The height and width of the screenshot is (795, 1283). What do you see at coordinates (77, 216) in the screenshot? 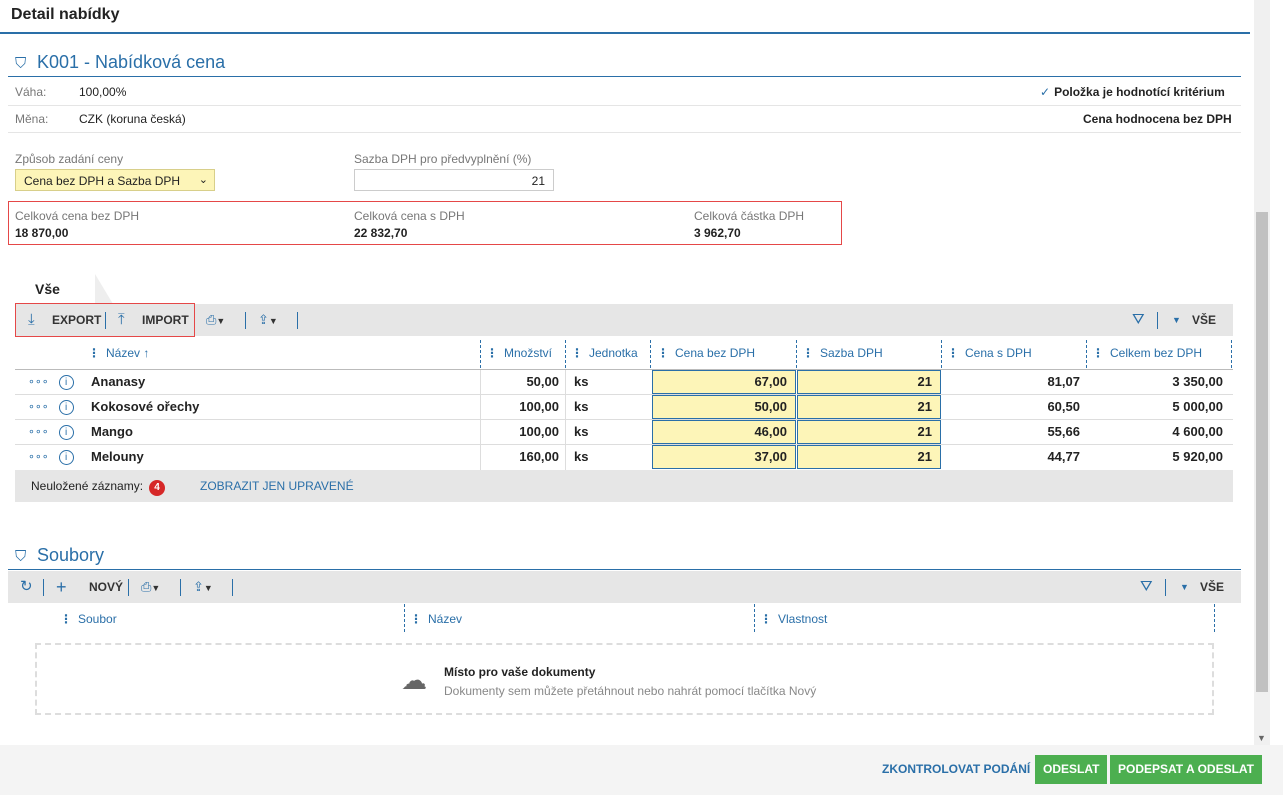
I see `total-without-vat-label: Celková cena bez DPH` at bounding box center [77, 216].